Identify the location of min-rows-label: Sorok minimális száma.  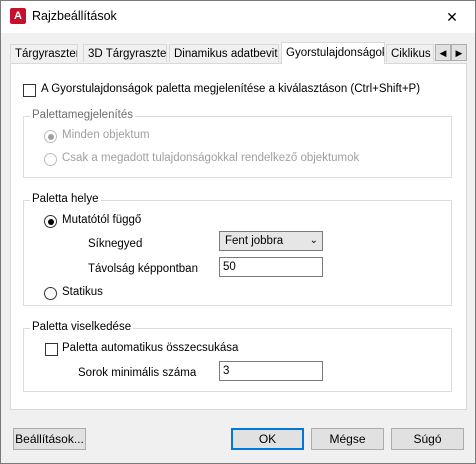
(137, 373).